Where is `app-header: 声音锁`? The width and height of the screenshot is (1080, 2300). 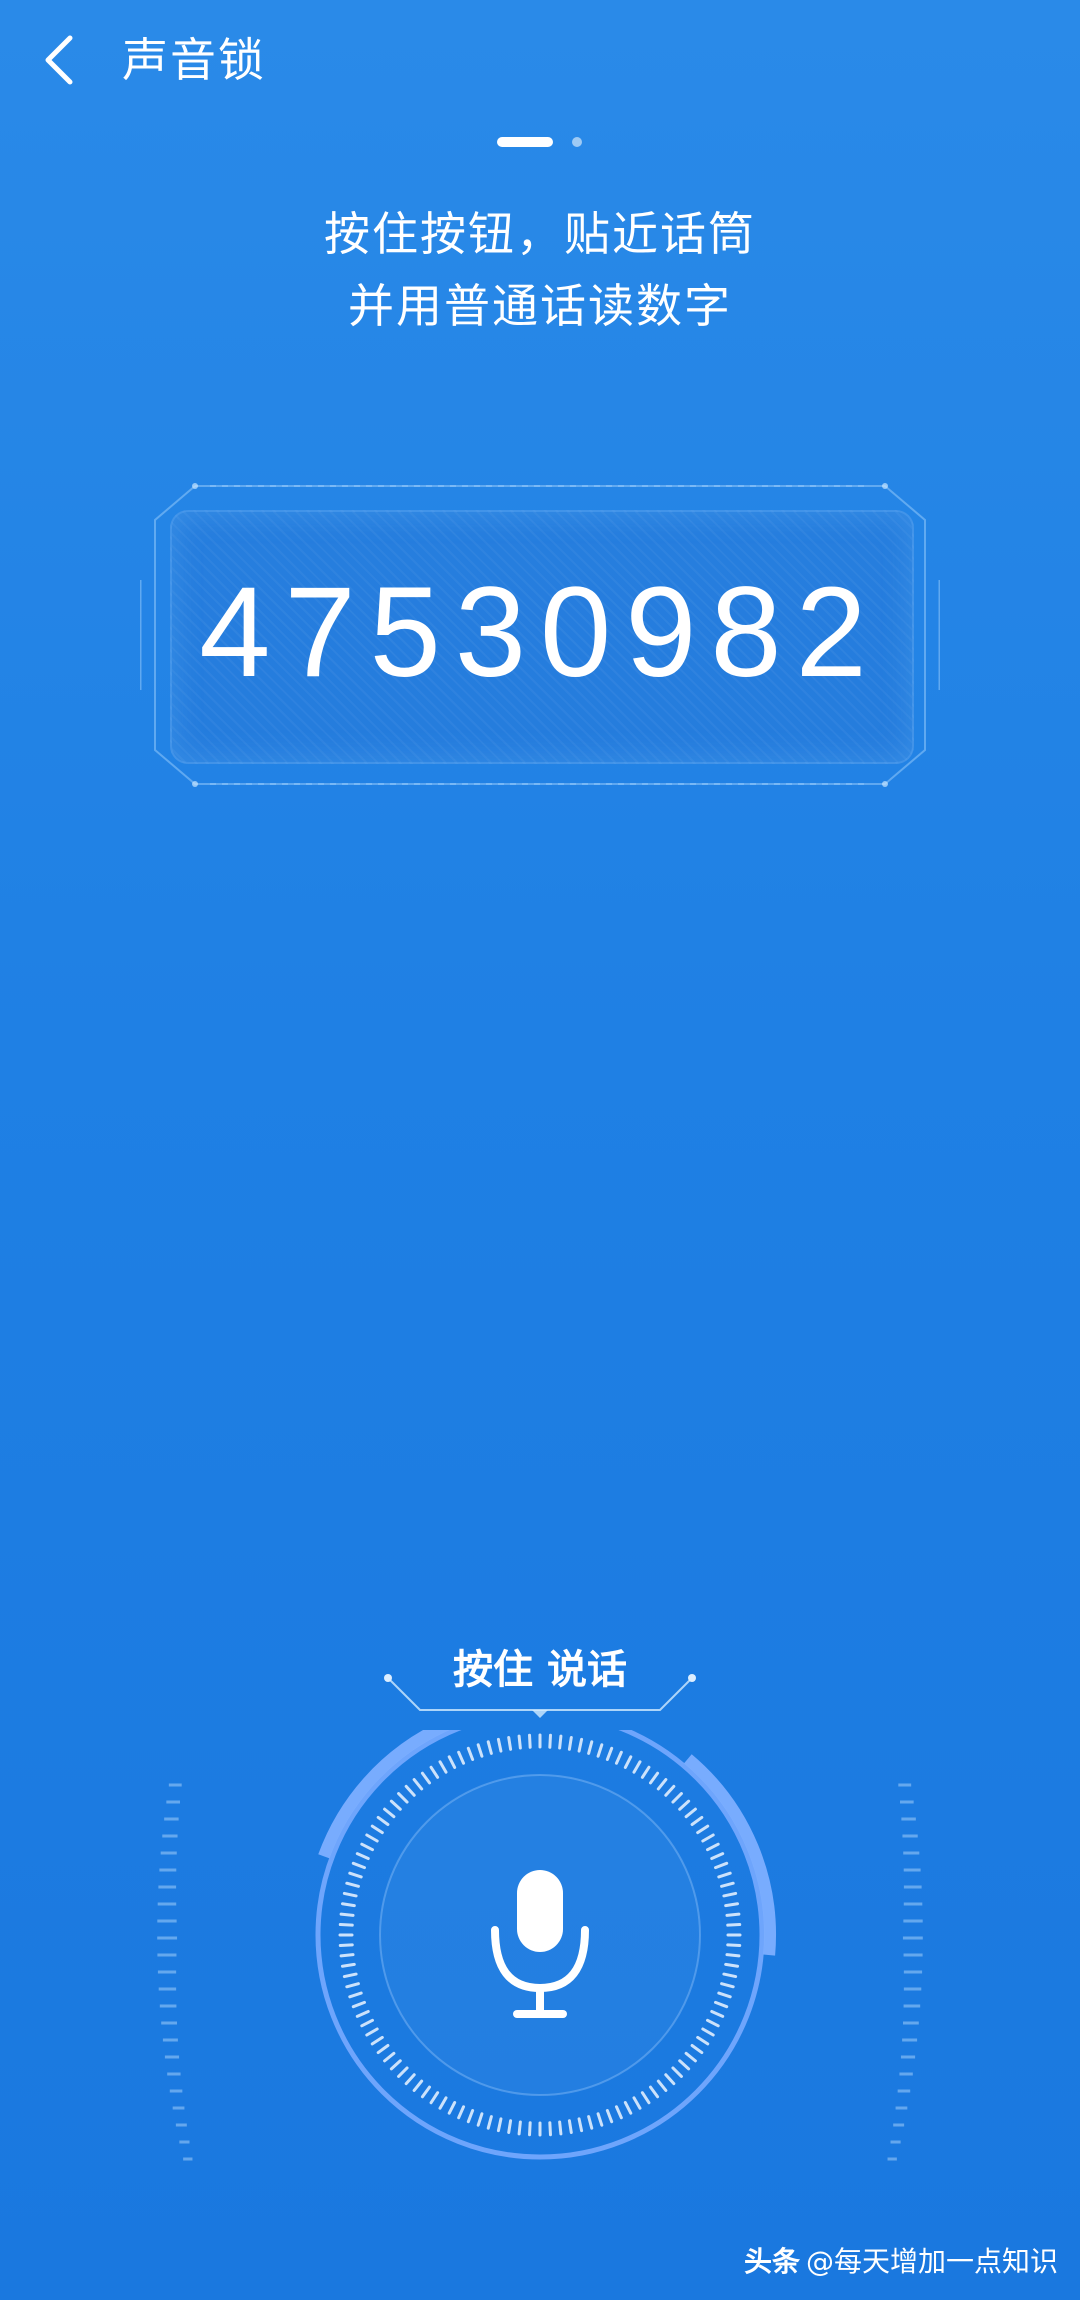 app-header: 声音锁 is located at coordinates (540, 60).